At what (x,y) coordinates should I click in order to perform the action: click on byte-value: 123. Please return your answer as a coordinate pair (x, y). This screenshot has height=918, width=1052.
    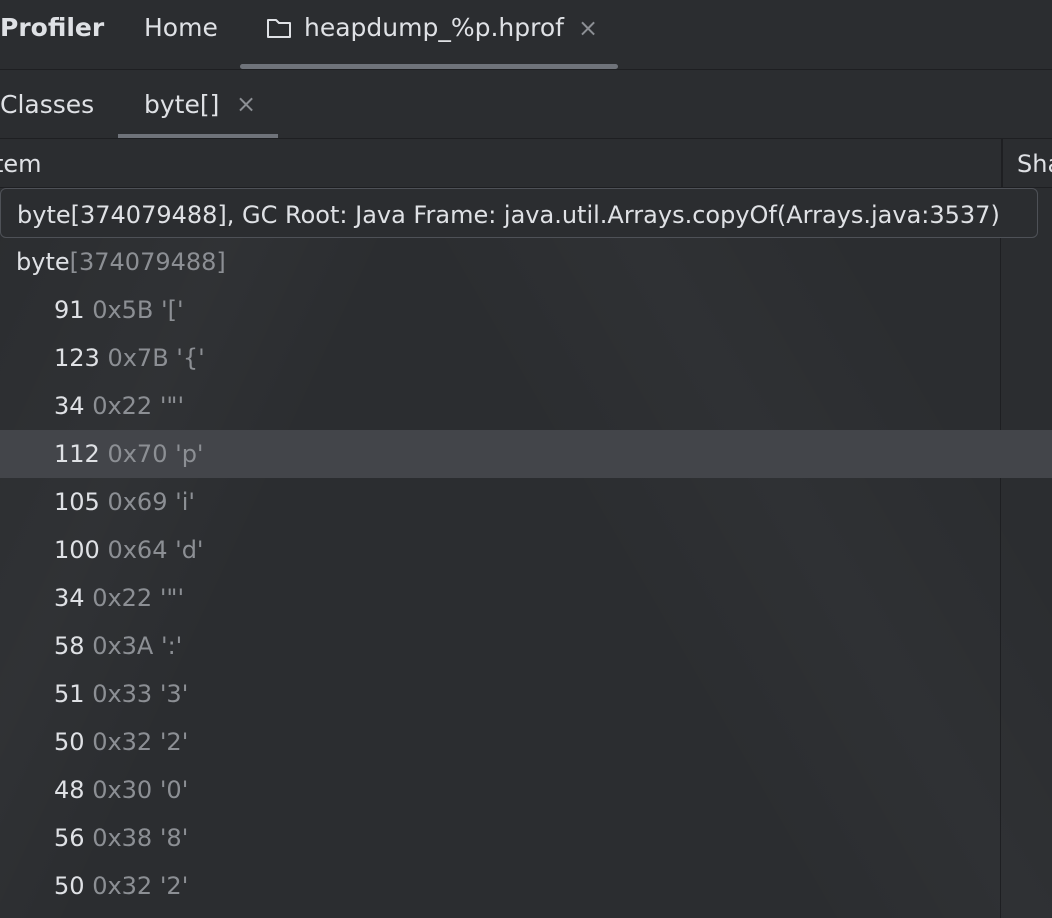
    Looking at the image, I should click on (77, 358).